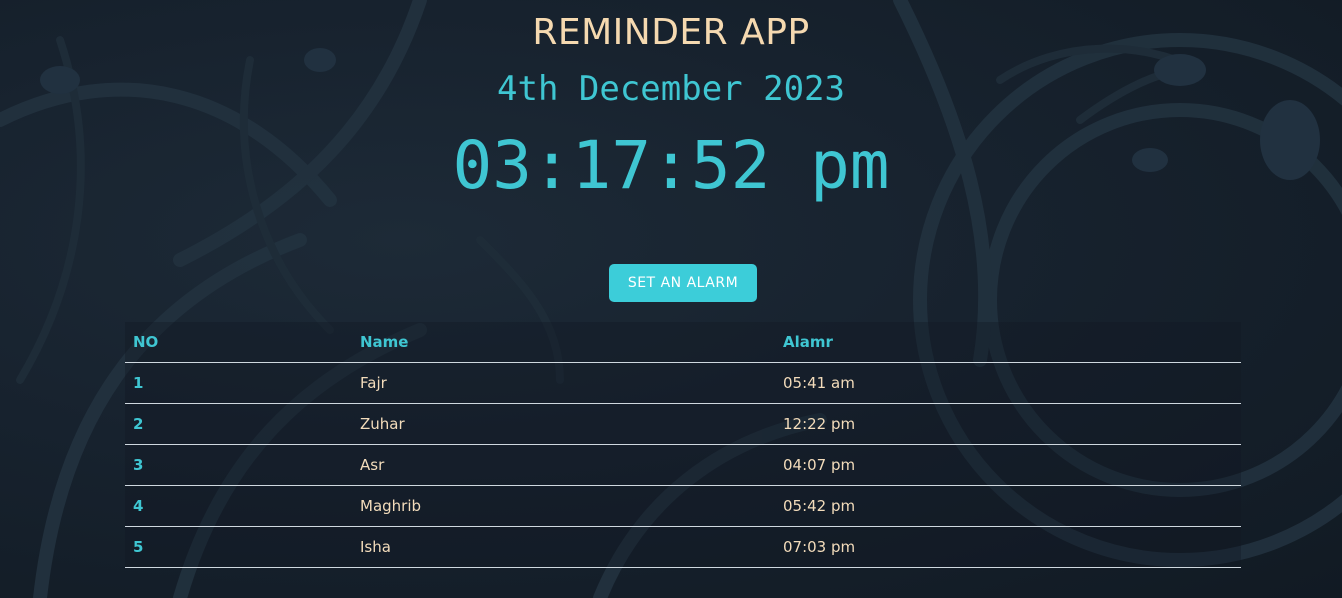 The height and width of the screenshot is (598, 1342). Describe the element at coordinates (819, 465) in the screenshot. I see `alarm-time: 04:07 pm` at that location.